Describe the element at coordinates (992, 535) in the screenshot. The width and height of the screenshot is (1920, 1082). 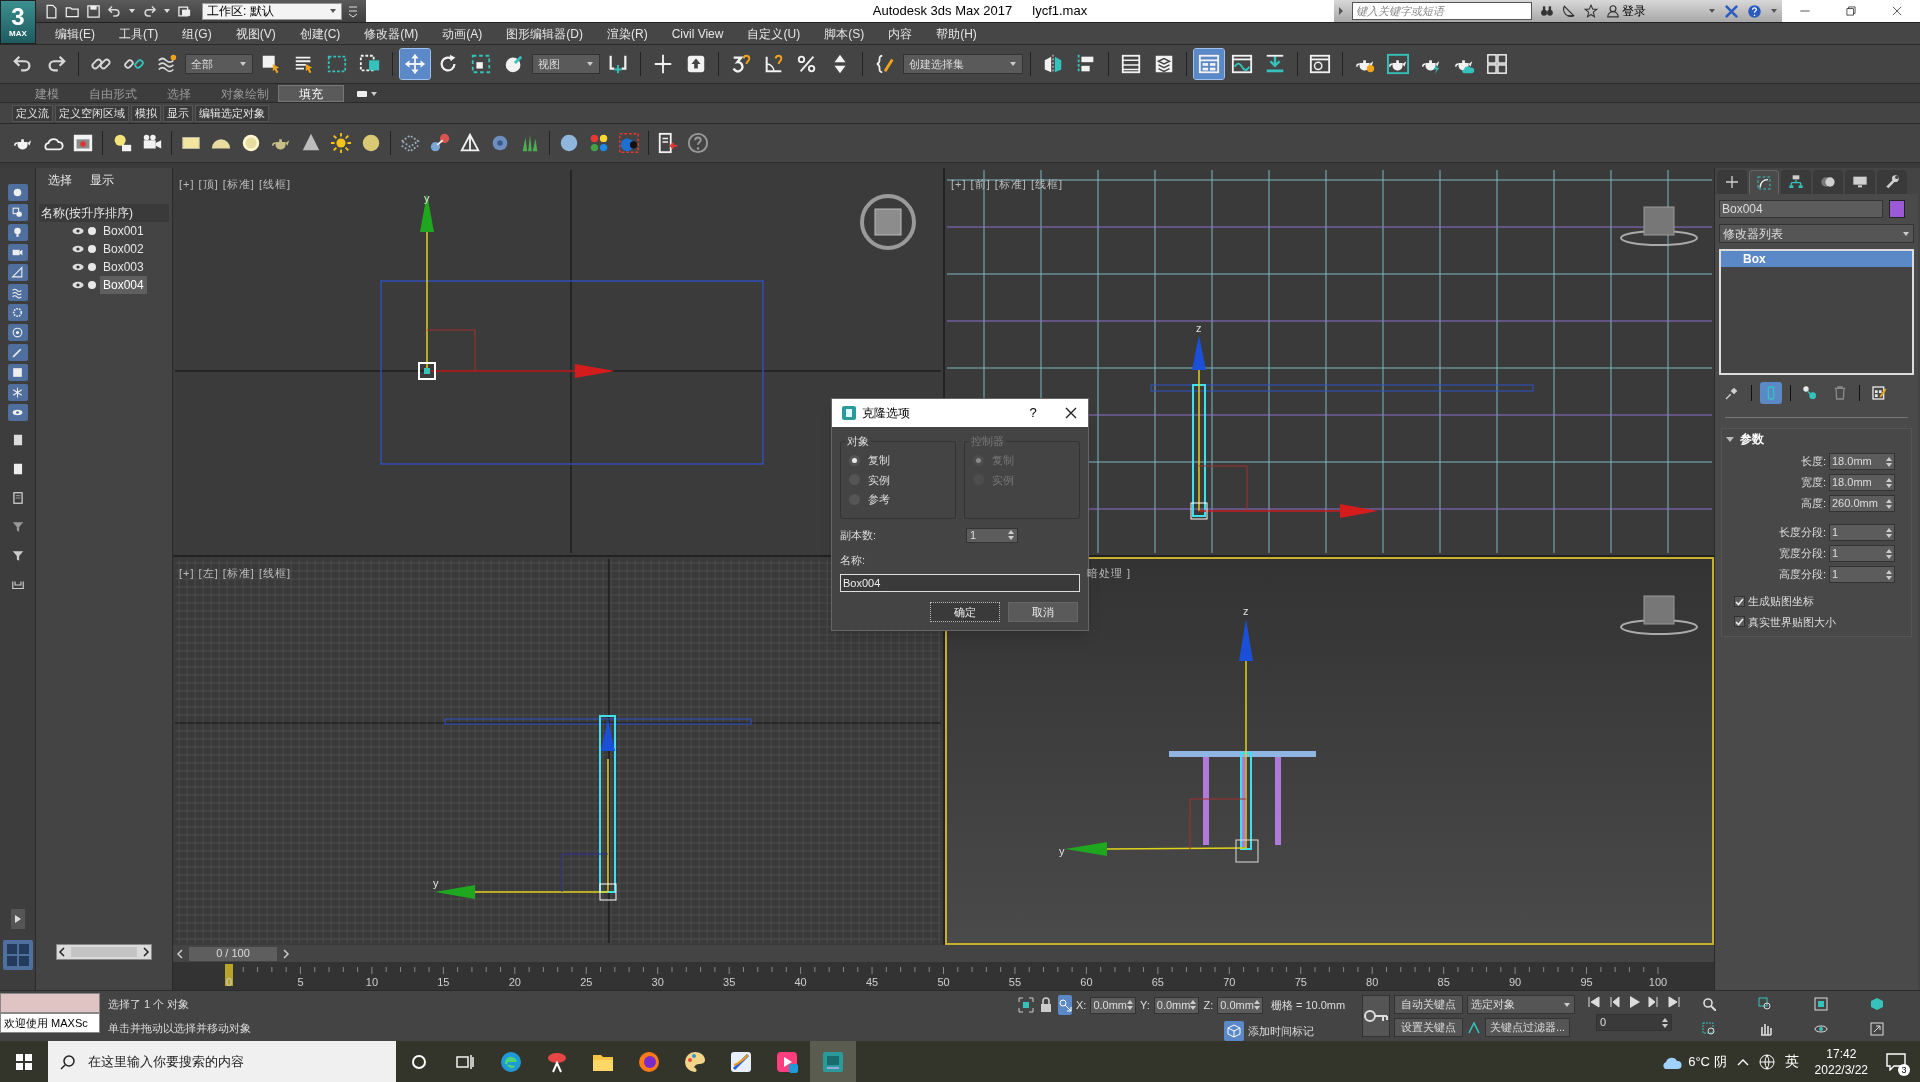
I see `copies-spinner-field: 1` at that location.